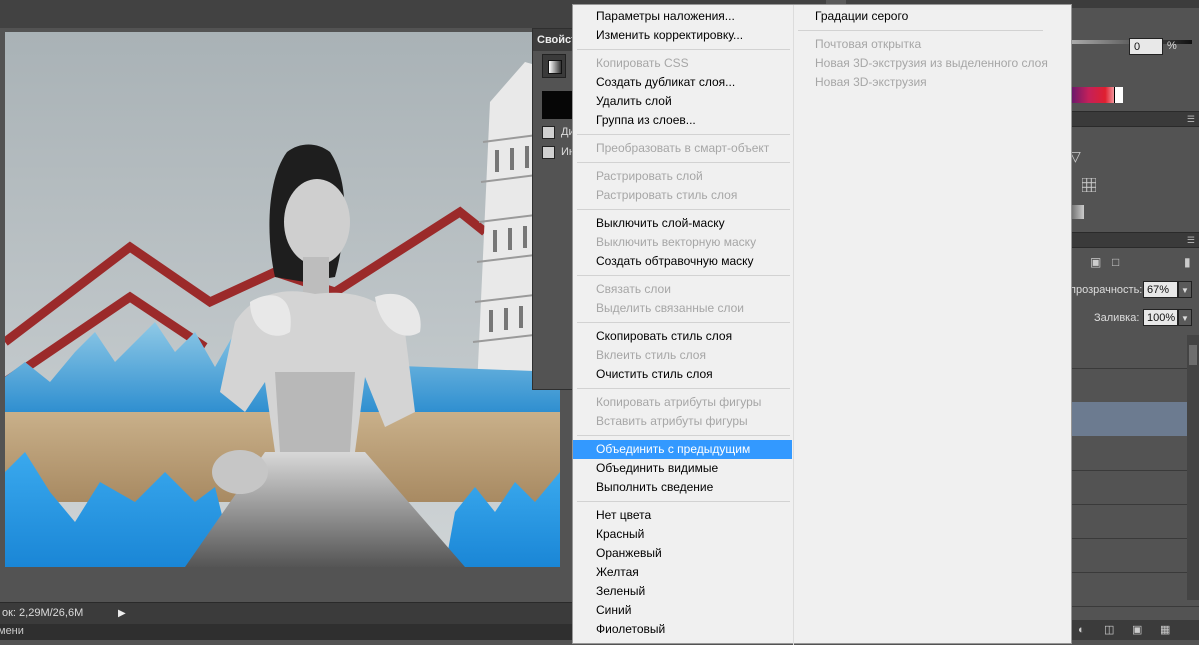 The image size is (1199, 645). Describe the element at coordinates (1187, 262) in the screenshot. I see `filter-toggle-icon: ▮` at that location.